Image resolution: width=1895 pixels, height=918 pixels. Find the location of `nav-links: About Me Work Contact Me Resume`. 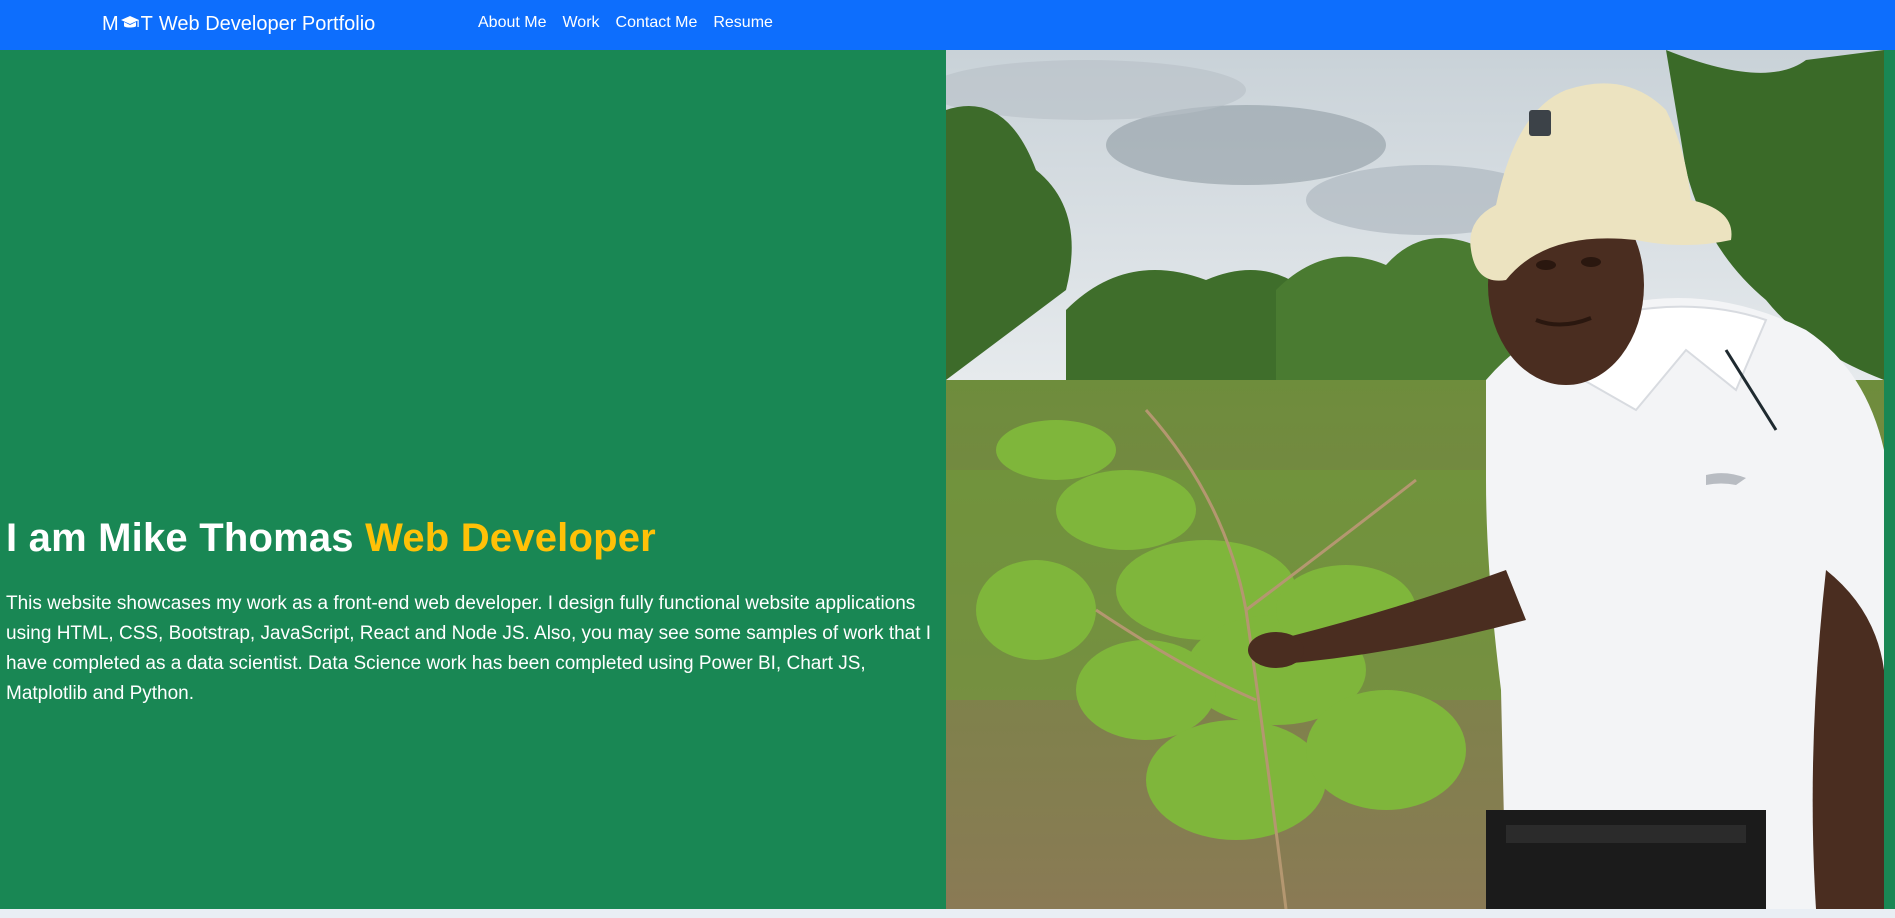

nav-links: About Me Work Contact Me Resume is located at coordinates (625, 23).